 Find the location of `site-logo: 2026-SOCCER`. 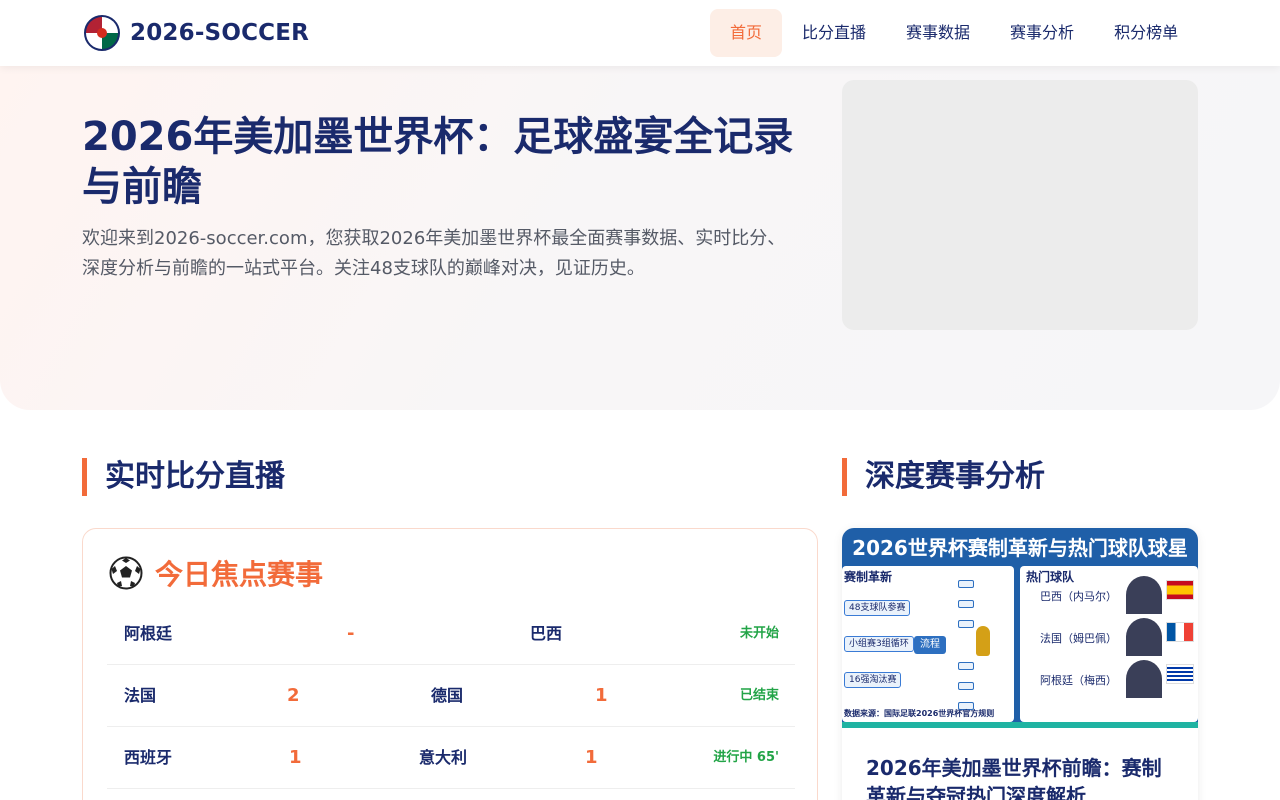

site-logo: 2026-SOCCER is located at coordinates (196, 33).